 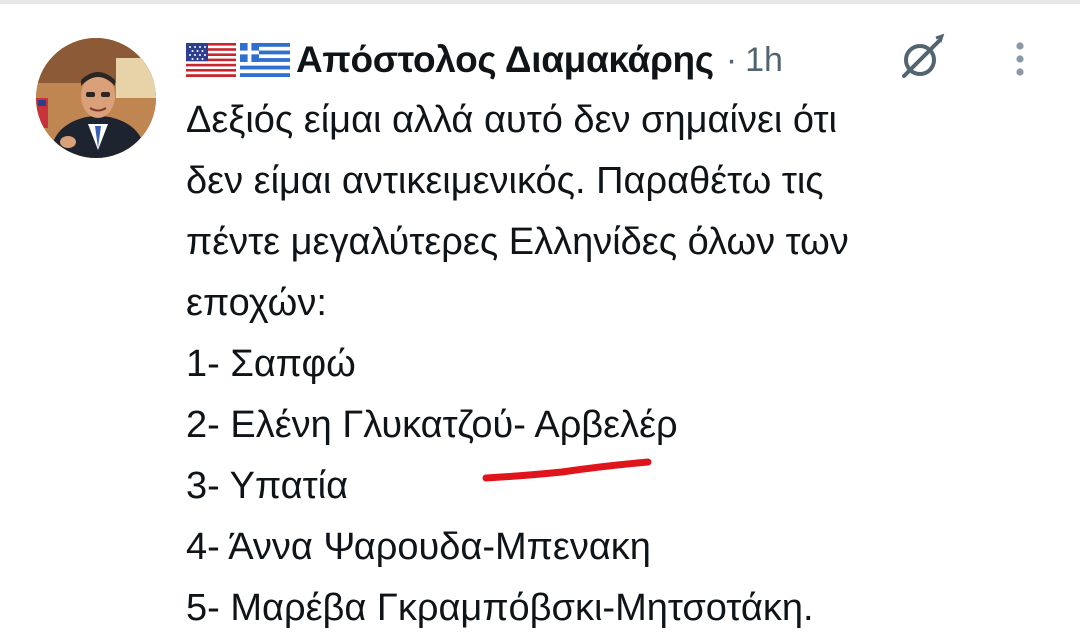 What do you see at coordinates (500, 608) in the screenshot?
I see `list-item: 5- Μαρέβα Γκραμπόβσκι-Μητσοτάκη.` at bounding box center [500, 608].